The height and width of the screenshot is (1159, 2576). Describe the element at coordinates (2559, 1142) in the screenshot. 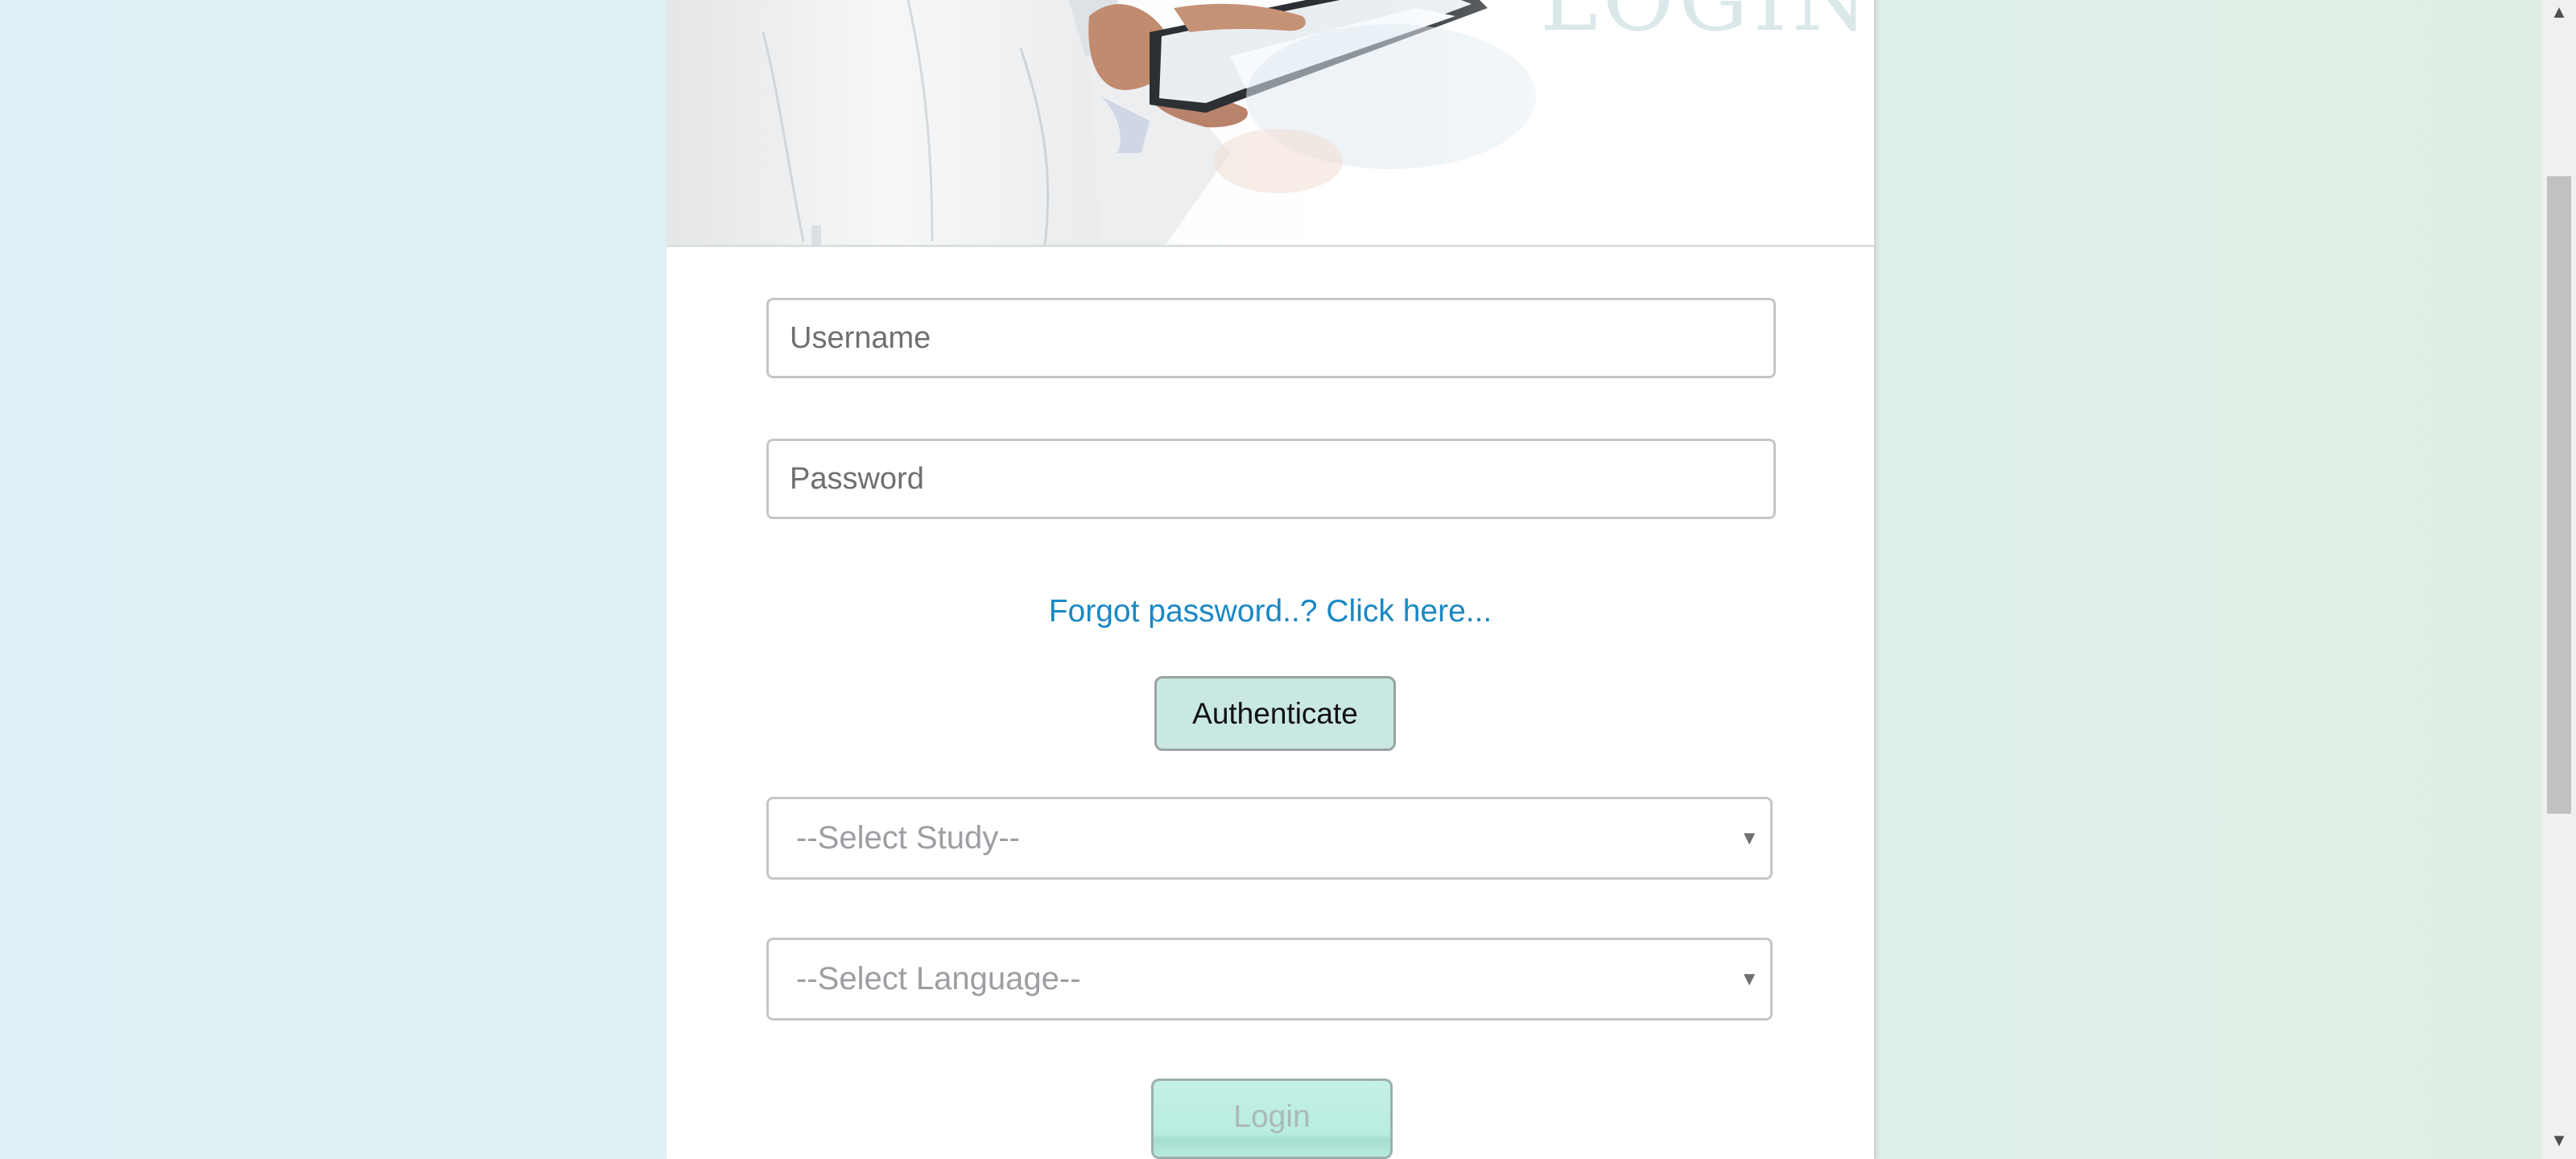

I see `scroll-down-arrow-icon: ▼` at that location.